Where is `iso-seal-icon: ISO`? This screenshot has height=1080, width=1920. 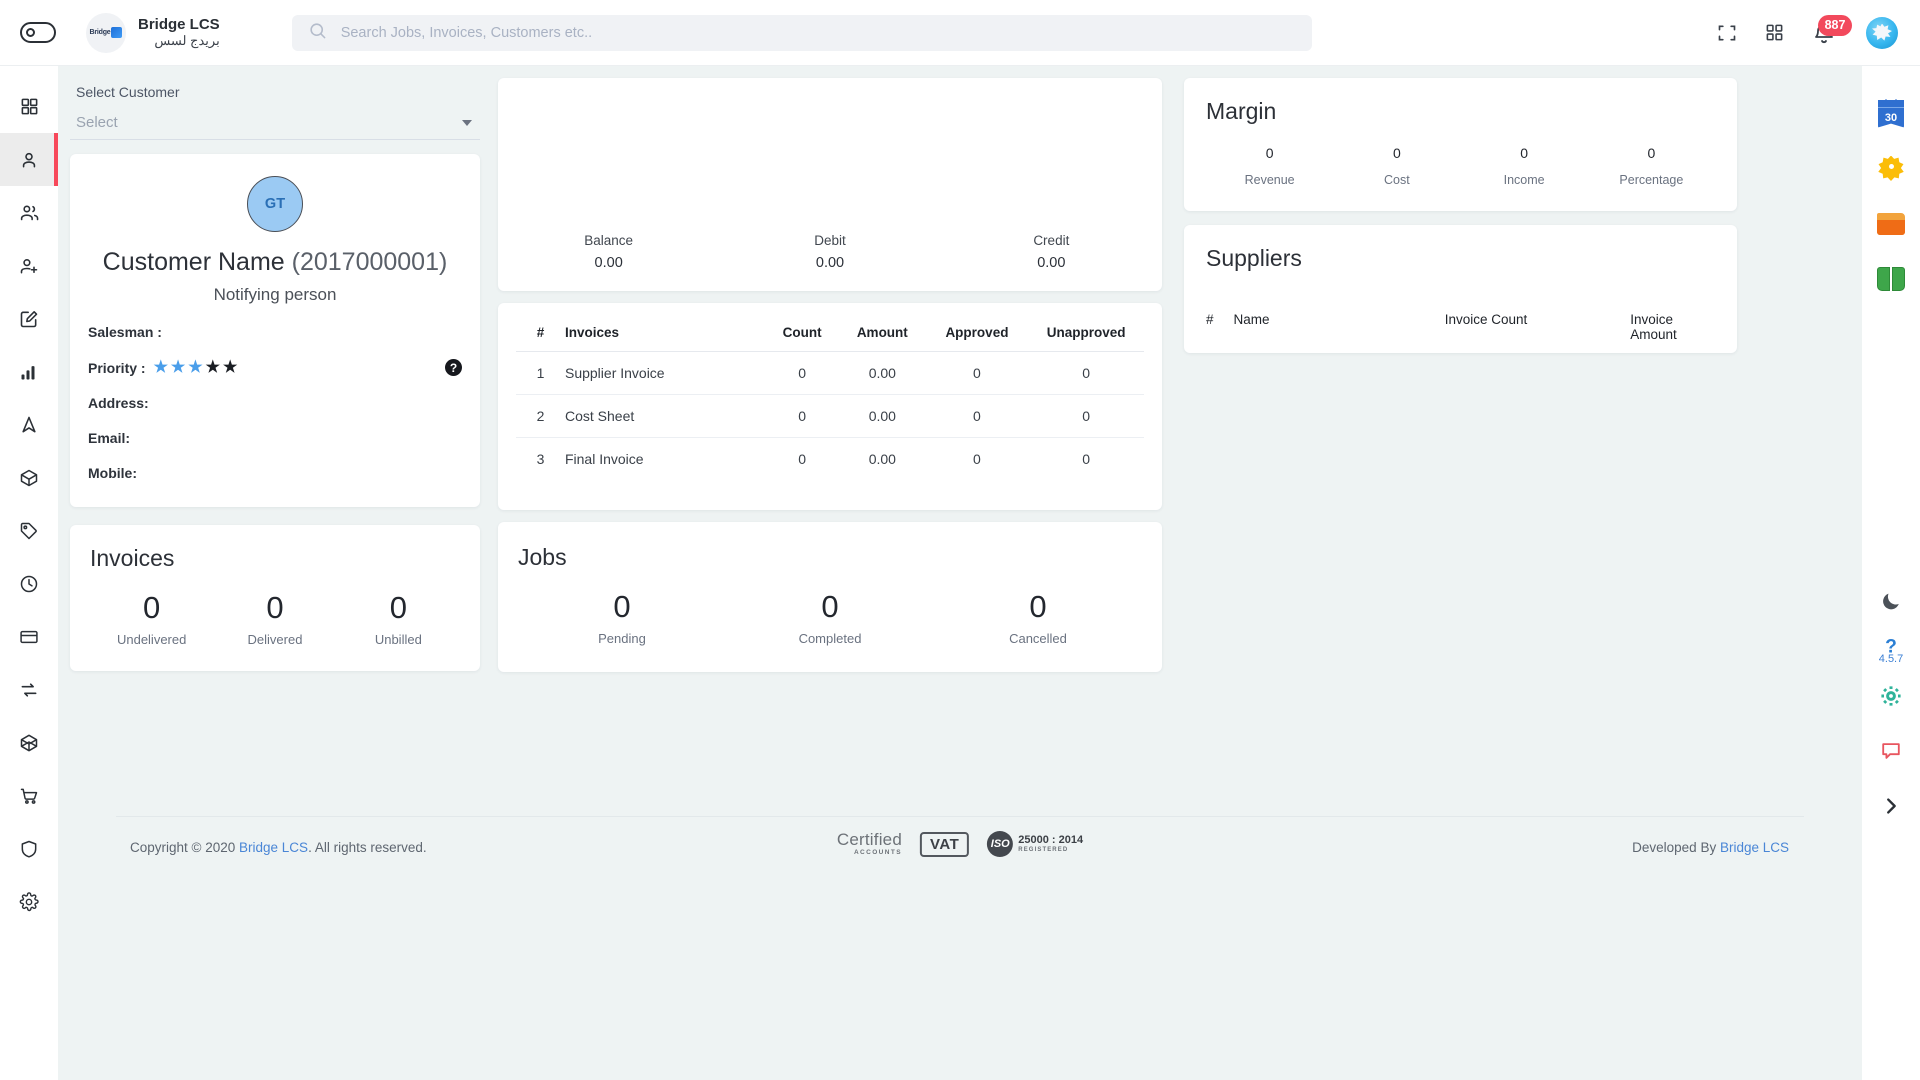
iso-seal-icon: ISO is located at coordinates (1000, 844).